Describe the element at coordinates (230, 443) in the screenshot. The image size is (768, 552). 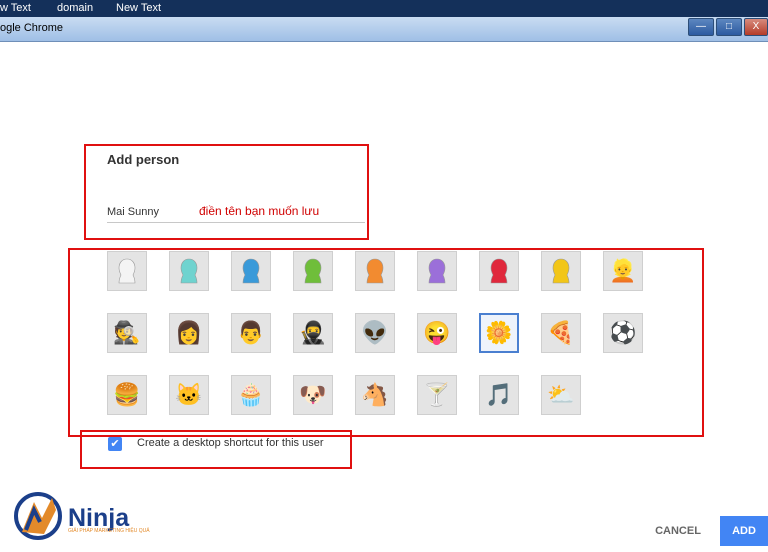
I see `shortcut-label: Create a desktop shortcut for this user` at that location.